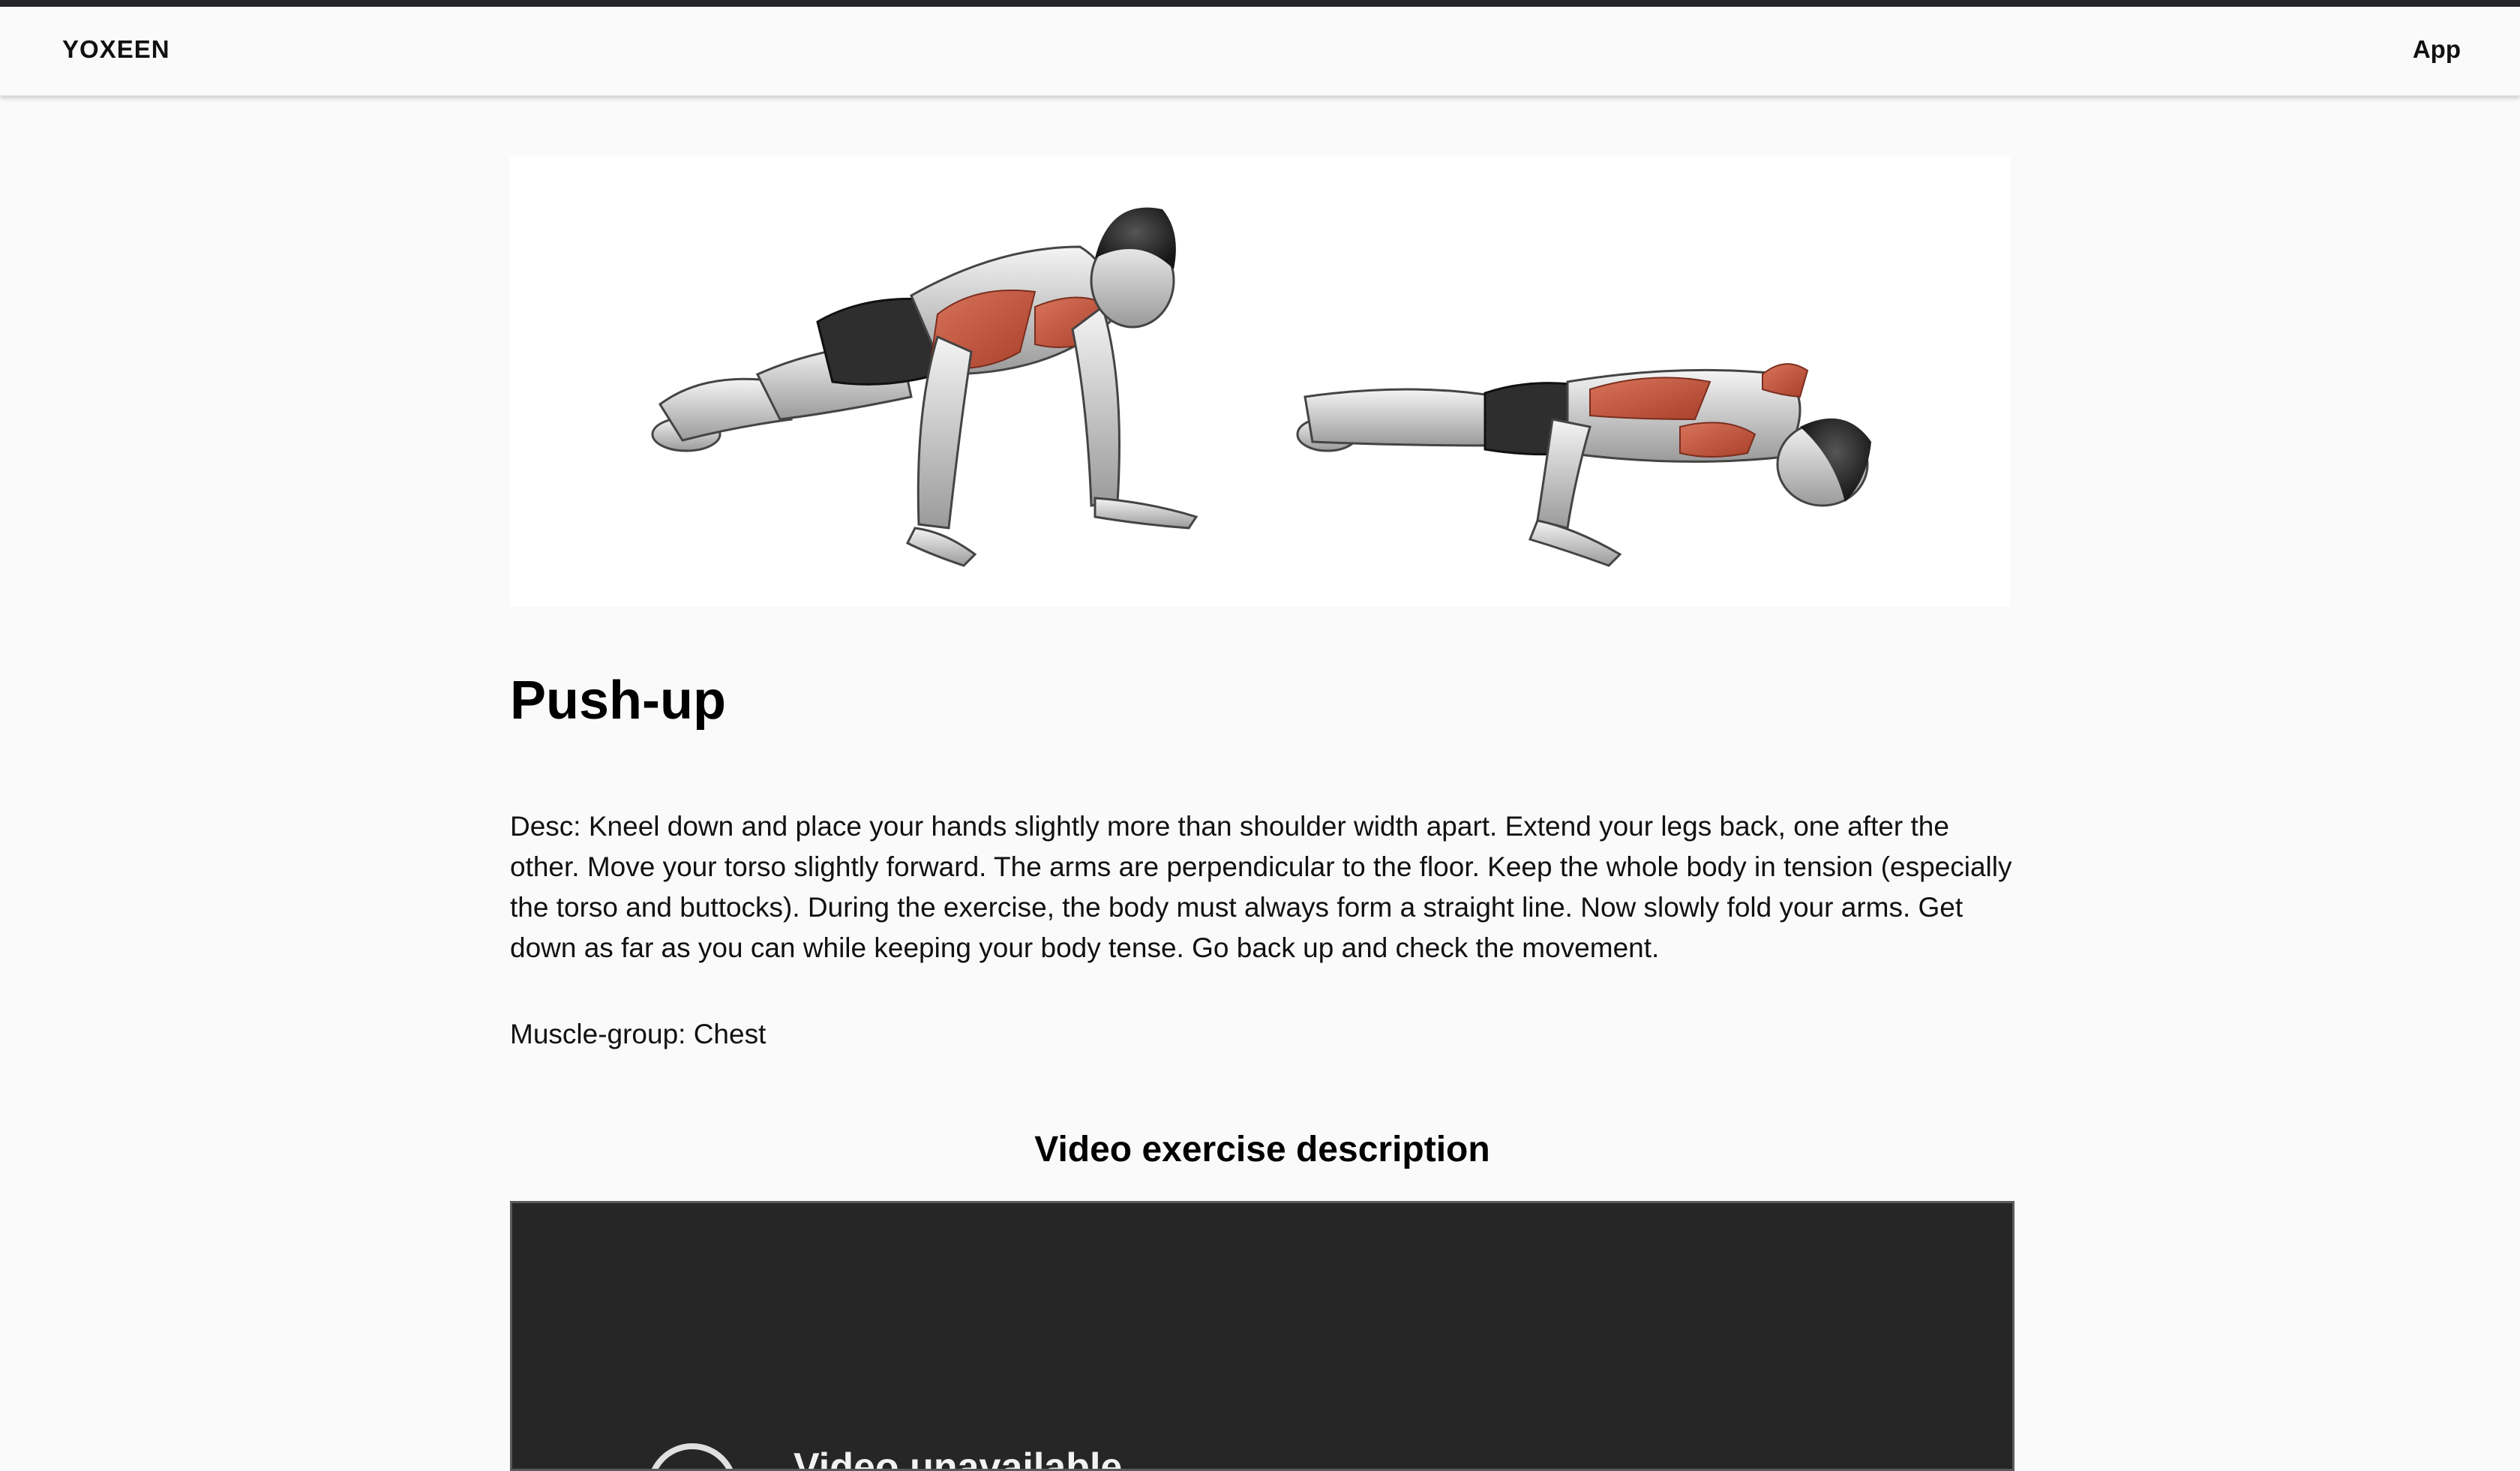  I want to click on video-unavailable-message: Video unavailable, so click(958, 1458).